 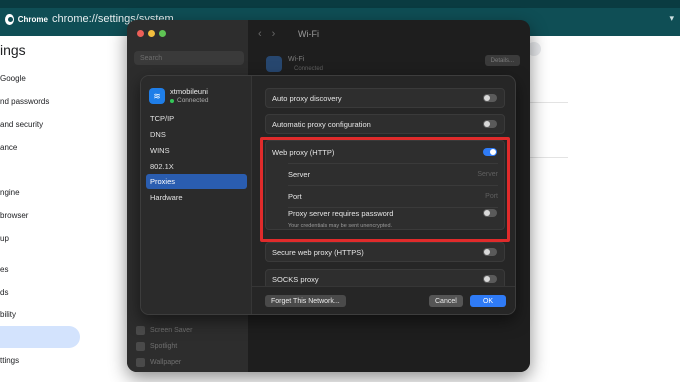 I want to click on wifi-icon: ≋, so click(x=157, y=96).